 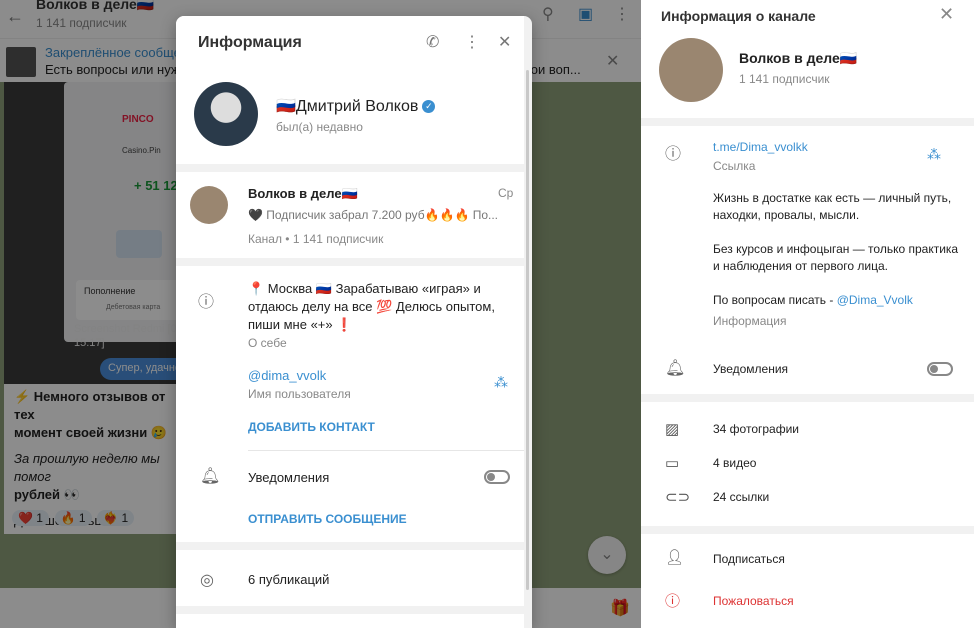 I want to click on modal-title: Информация, so click(x=250, y=42).